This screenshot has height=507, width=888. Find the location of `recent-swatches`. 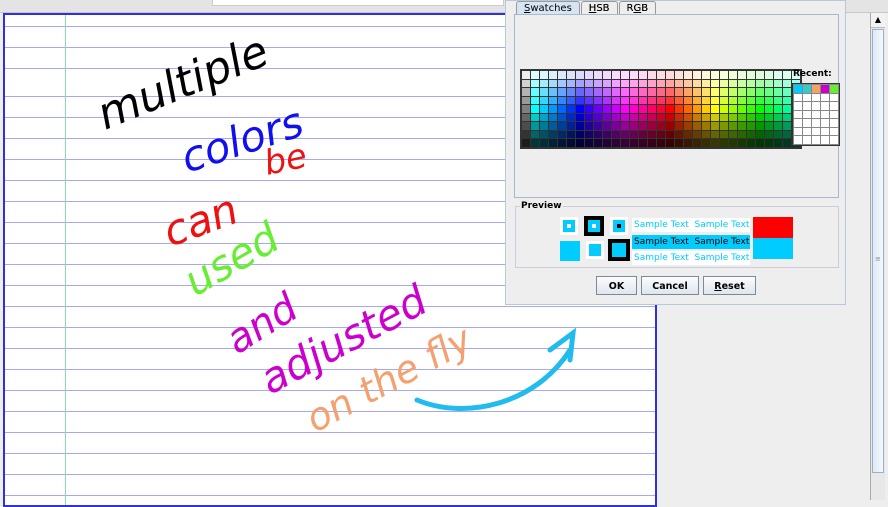

recent-swatches is located at coordinates (816, 114).